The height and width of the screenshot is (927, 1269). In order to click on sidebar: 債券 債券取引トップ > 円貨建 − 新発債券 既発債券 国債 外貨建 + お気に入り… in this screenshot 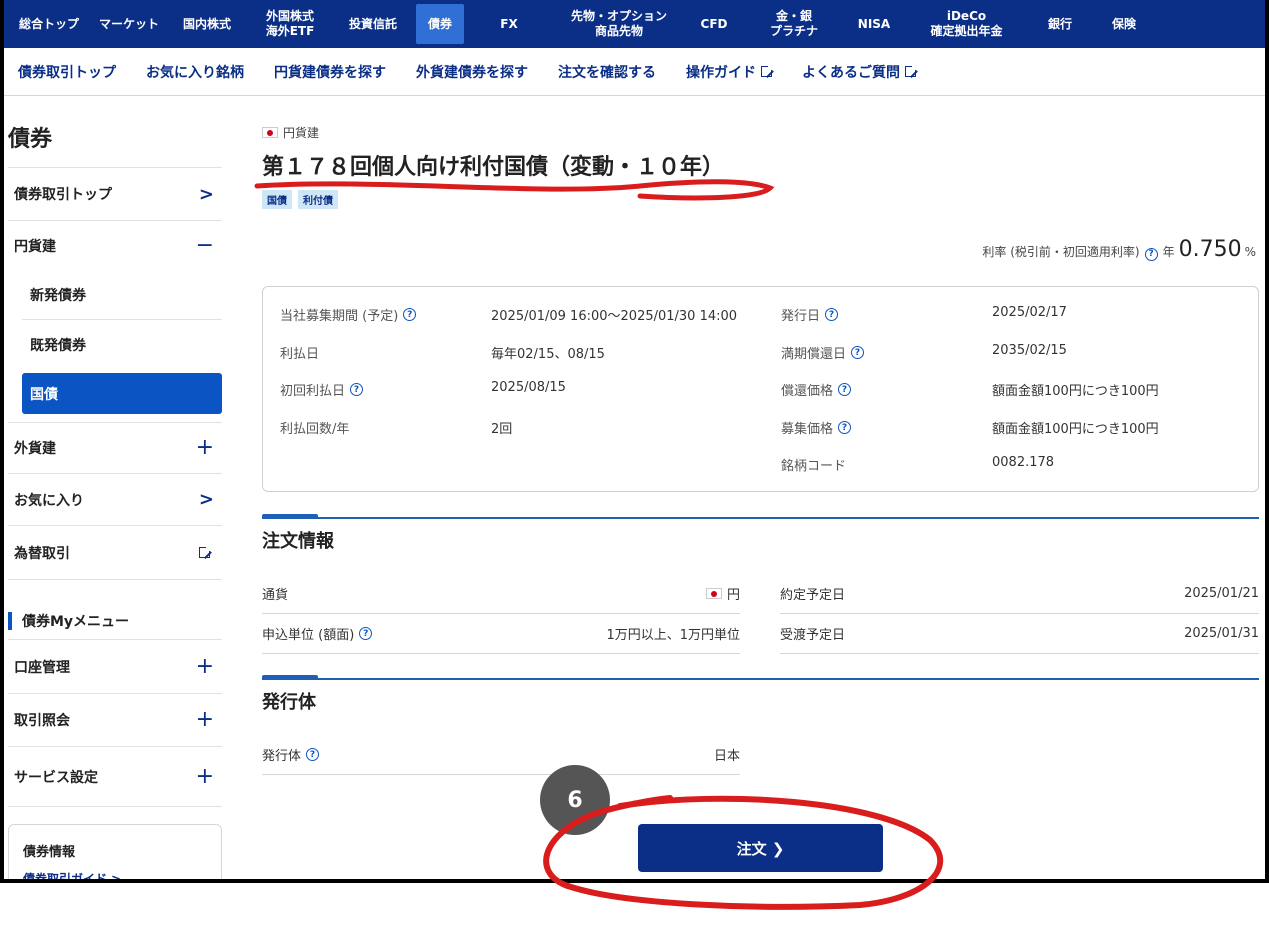, I will do `click(114, 488)`.